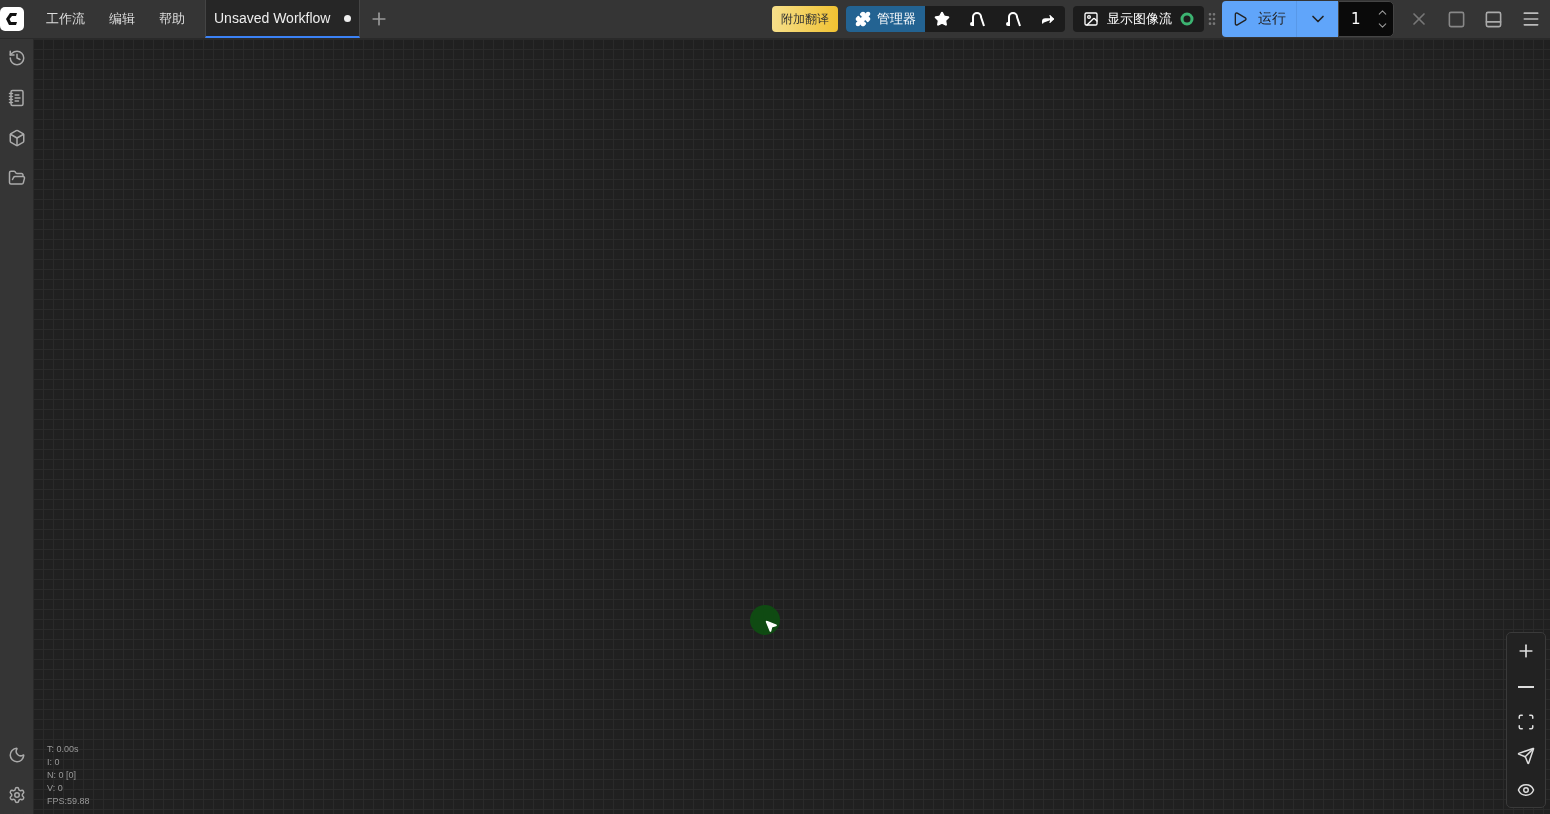 The image size is (1550, 814). What do you see at coordinates (1526, 722) in the screenshot?
I see `fit-view-icon` at bounding box center [1526, 722].